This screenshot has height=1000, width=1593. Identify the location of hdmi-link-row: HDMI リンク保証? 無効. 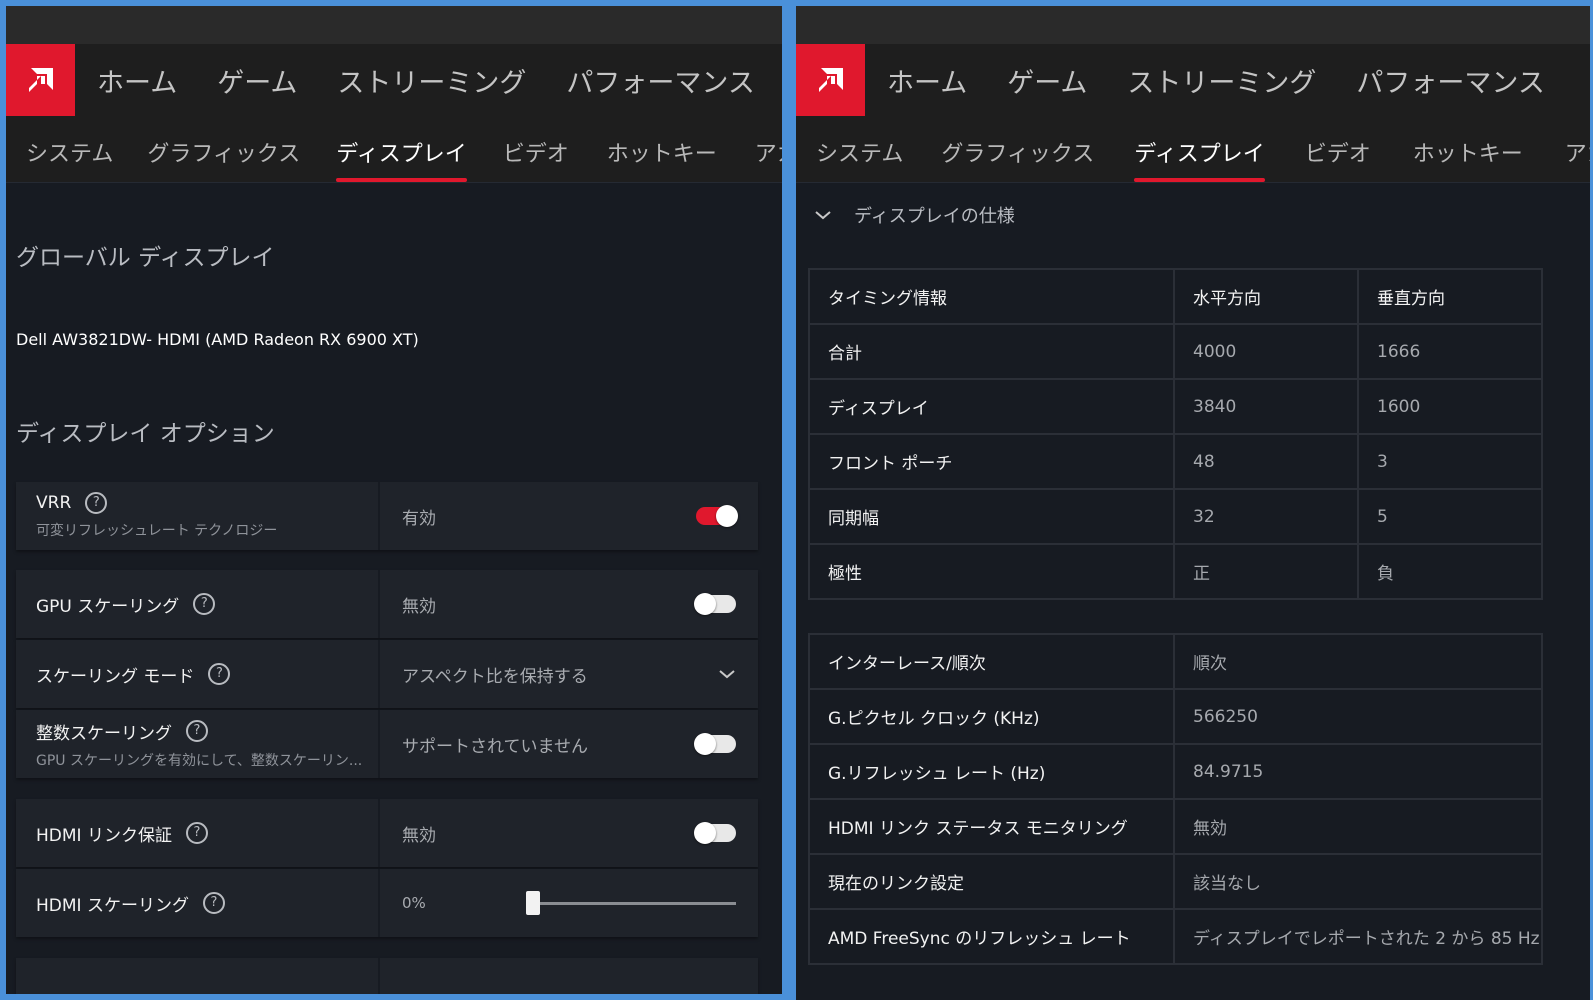
(387, 833).